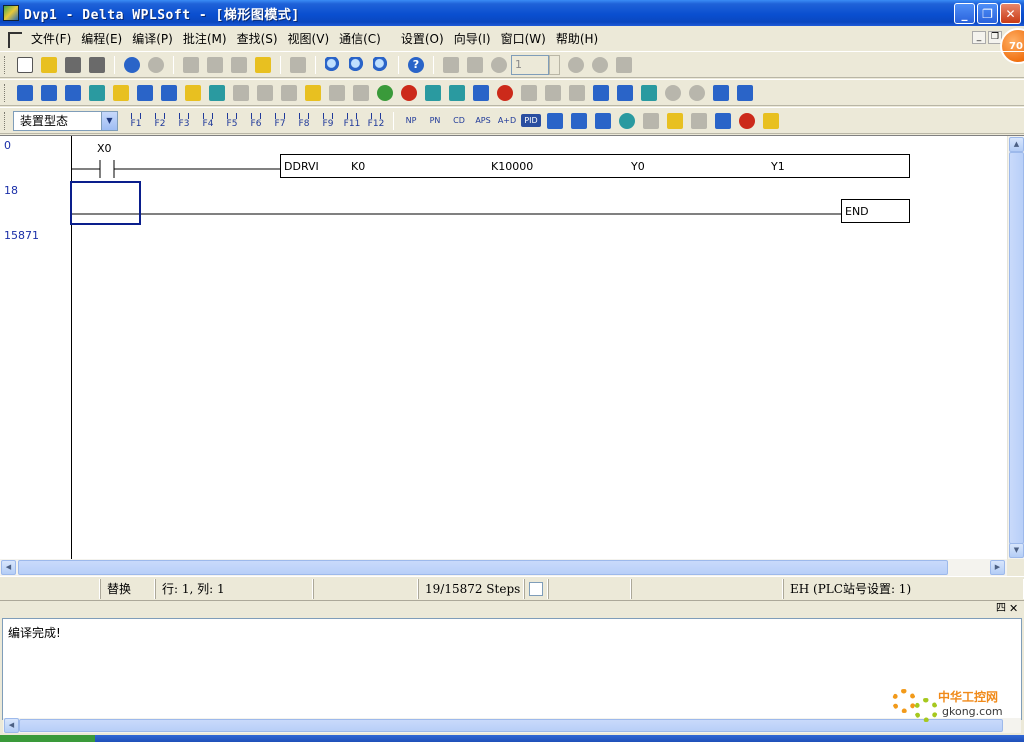 The image size is (1024, 742). What do you see at coordinates (232, 121) in the screenshot?
I see `fkey-f5: F5` at bounding box center [232, 121].